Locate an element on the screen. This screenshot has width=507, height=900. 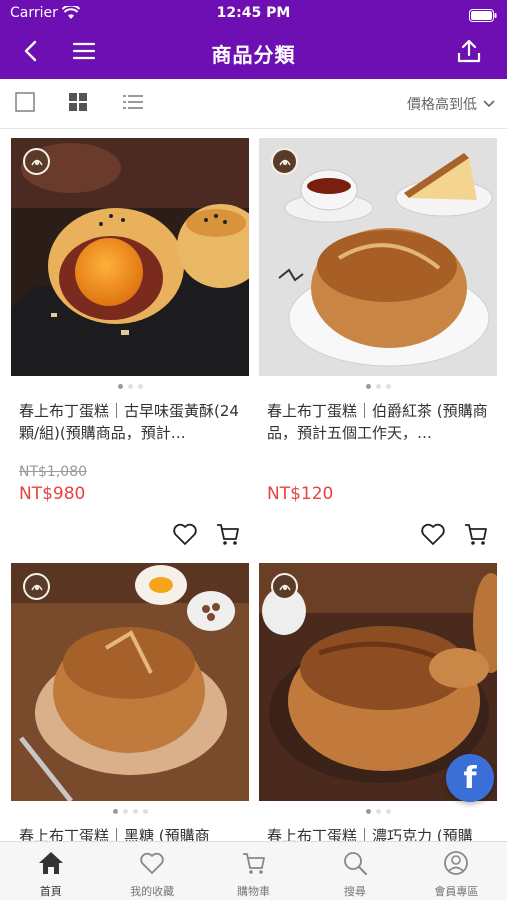
list-view-button is located at coordinates (133, 104).